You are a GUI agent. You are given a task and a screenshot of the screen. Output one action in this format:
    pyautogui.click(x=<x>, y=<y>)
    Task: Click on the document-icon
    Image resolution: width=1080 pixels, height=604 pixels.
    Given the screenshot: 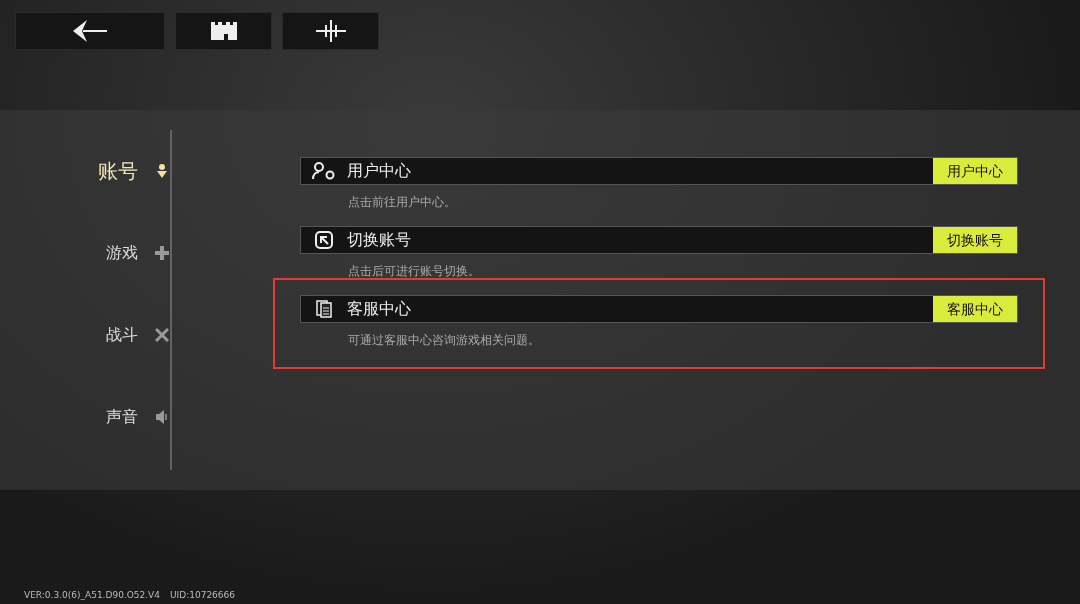 What is the action you would take?
    pyautogui.click(x=324, y=309)
    